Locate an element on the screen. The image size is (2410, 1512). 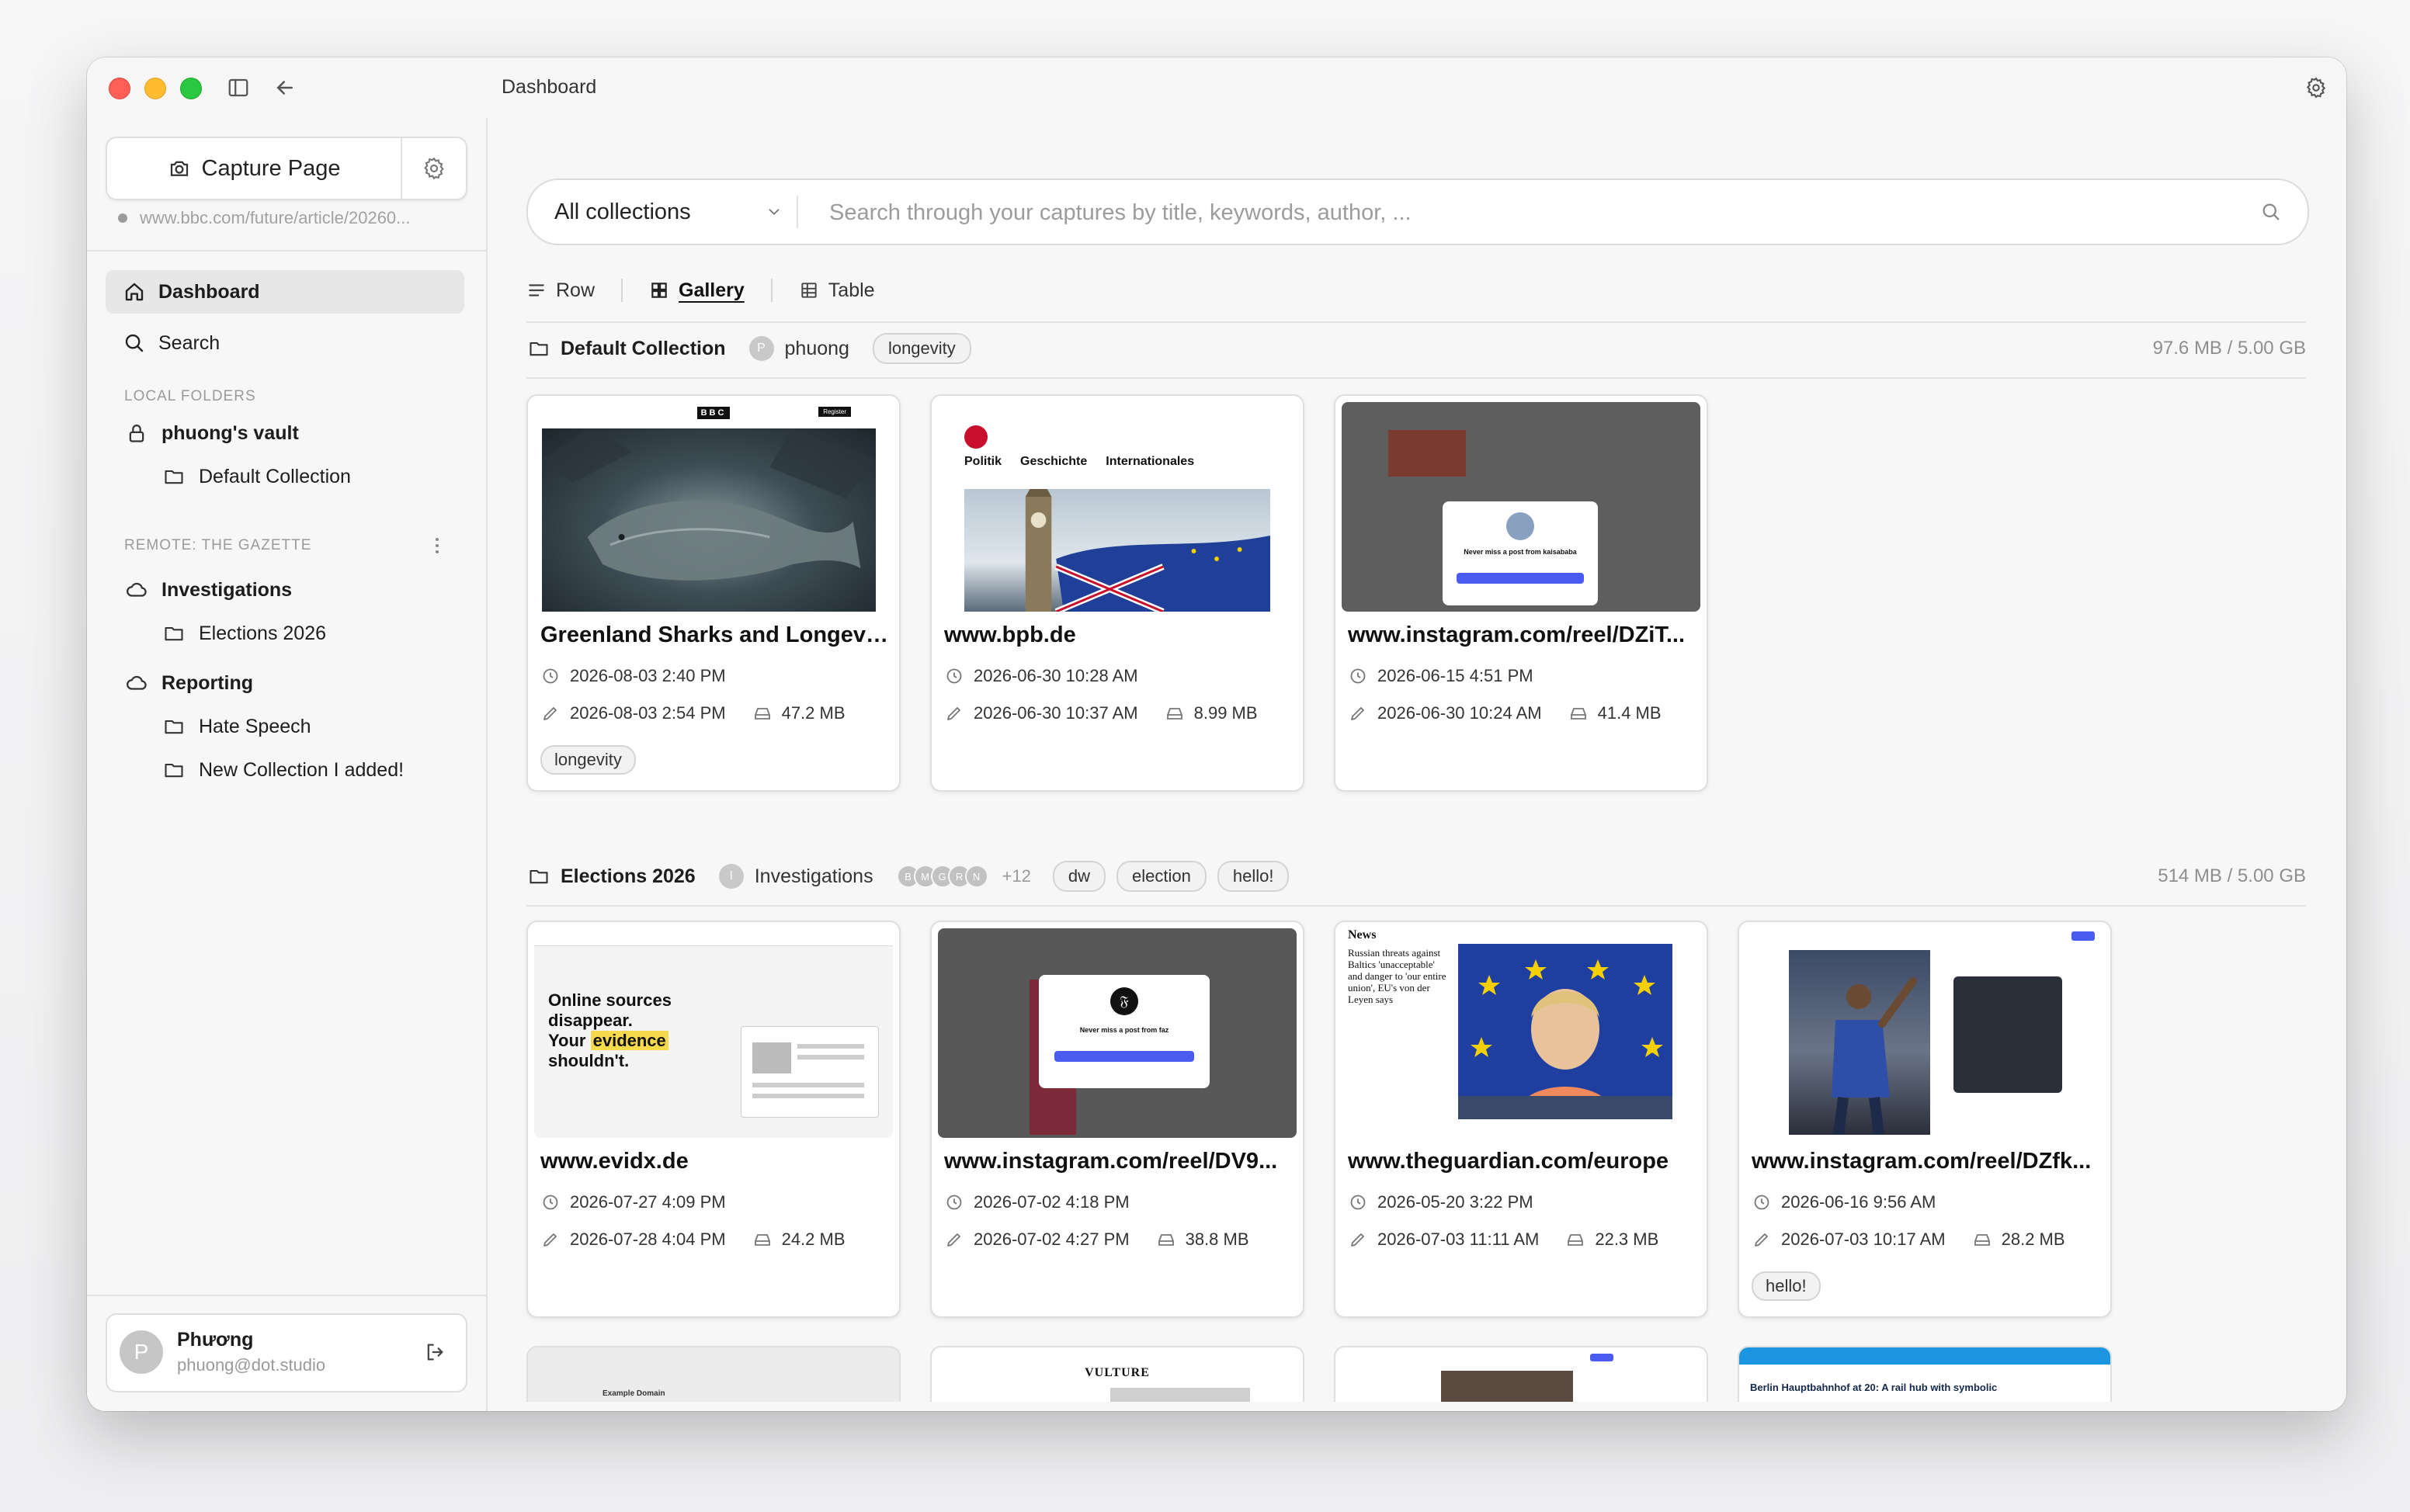
remote-reporting: Reporting is located at coordinates (189, 683).